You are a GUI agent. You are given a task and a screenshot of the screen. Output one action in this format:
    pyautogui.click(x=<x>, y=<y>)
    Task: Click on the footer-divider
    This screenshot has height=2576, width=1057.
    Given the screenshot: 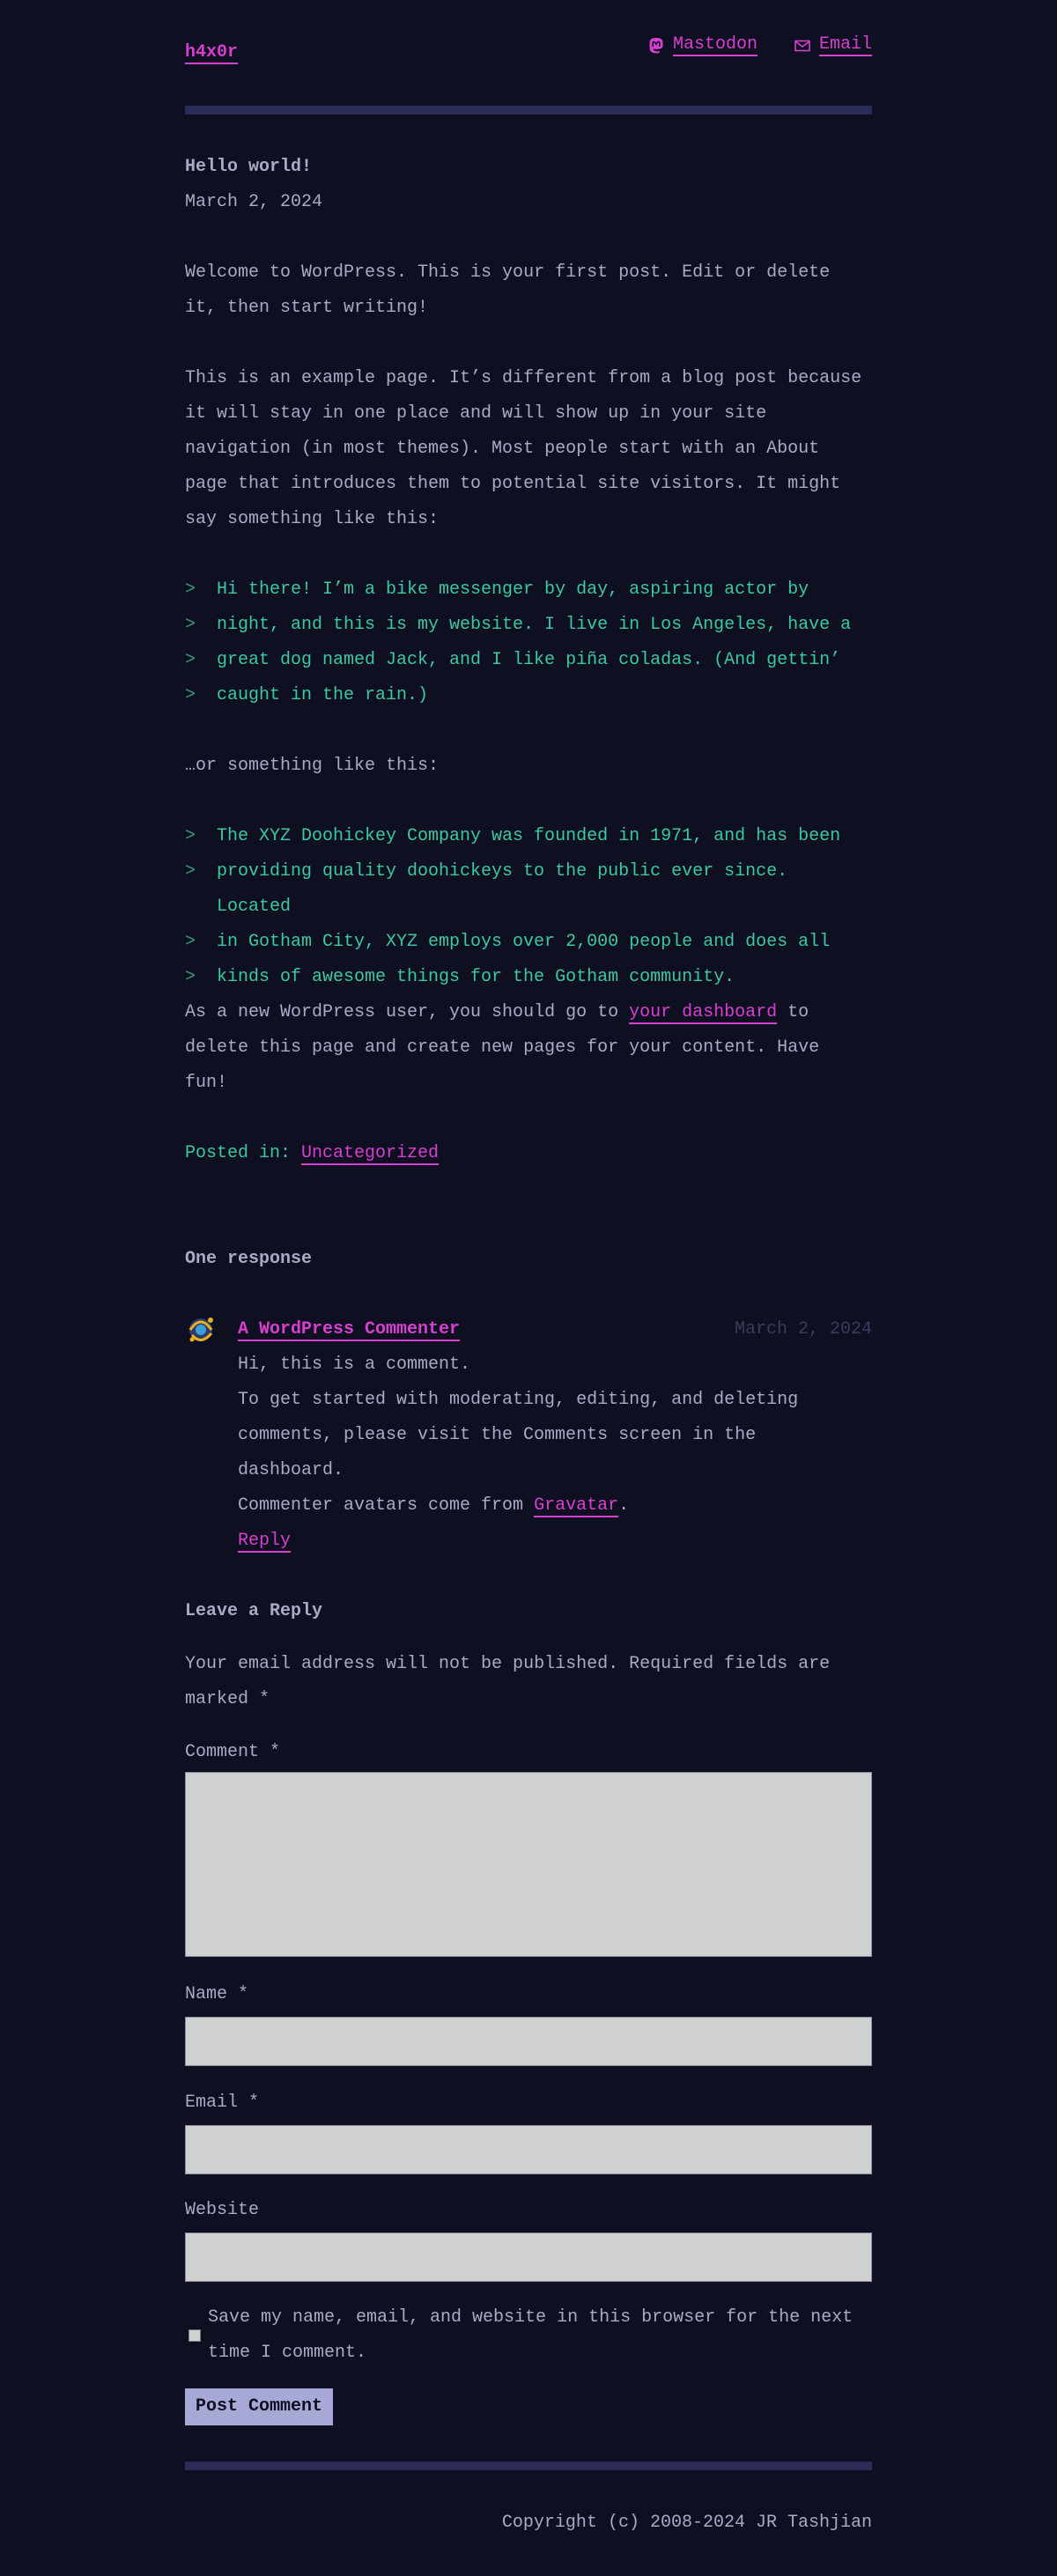 What is the action you would take?
    pyautogui.click(x=528, y=2466)
    